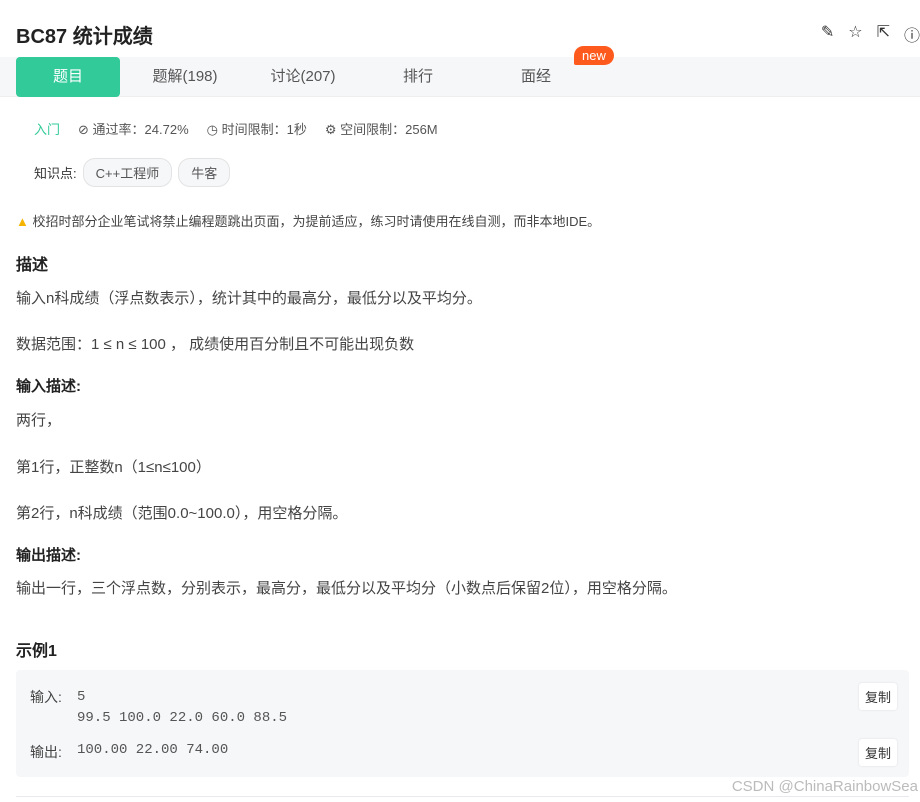 This screenshot has width=920, height=802. Describe the element at coordinates (39, 420) in the screenshot. I see `input-text: 两行，` at that location.